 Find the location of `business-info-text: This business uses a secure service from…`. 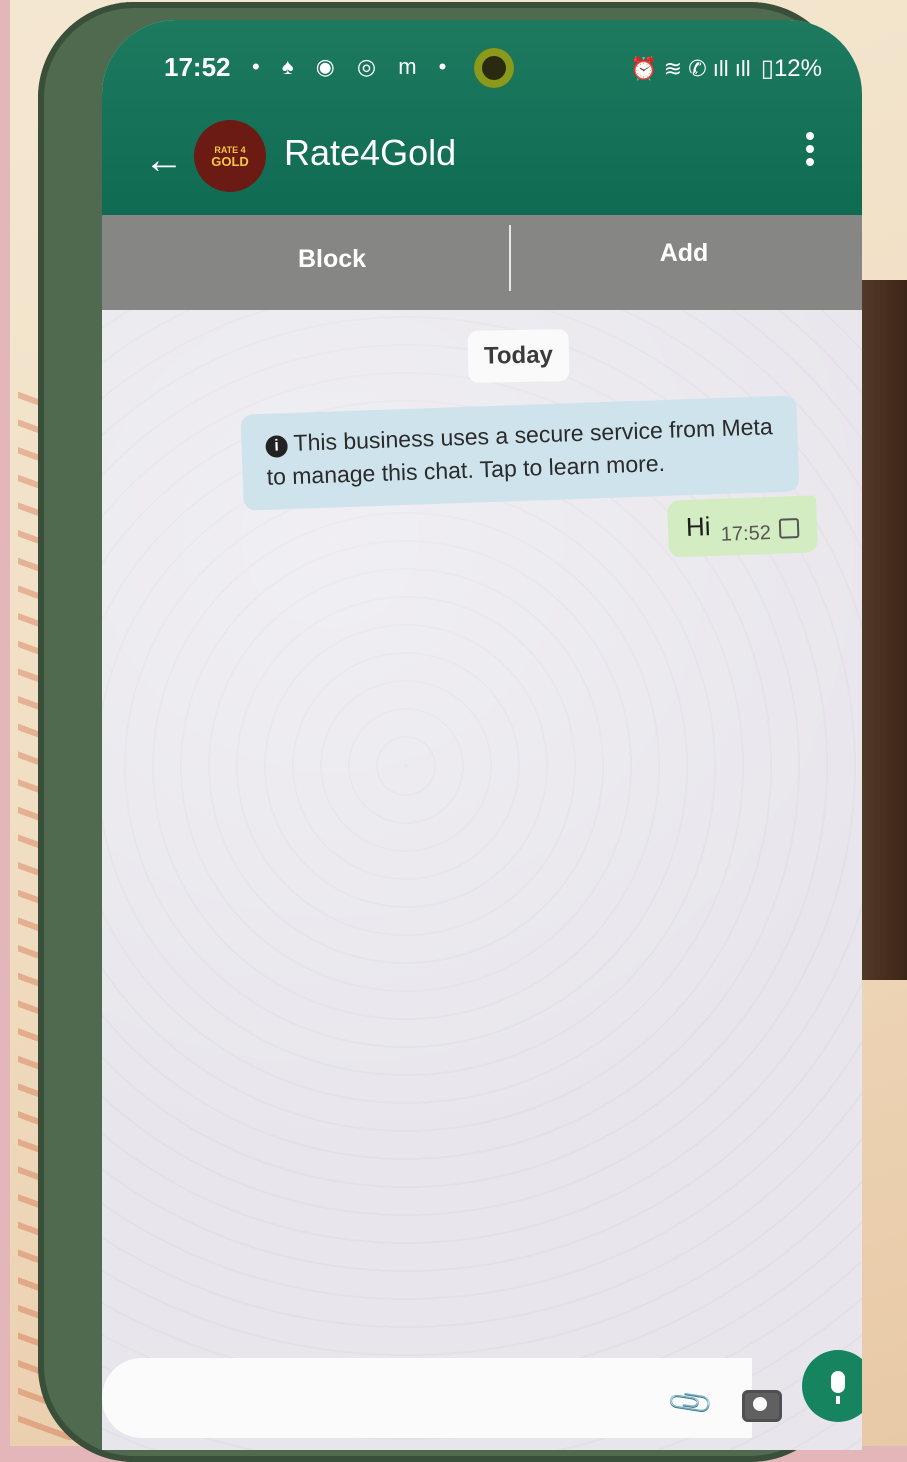

business-info-text: This business uses a secure service from… is located at coordinates (520, 451).